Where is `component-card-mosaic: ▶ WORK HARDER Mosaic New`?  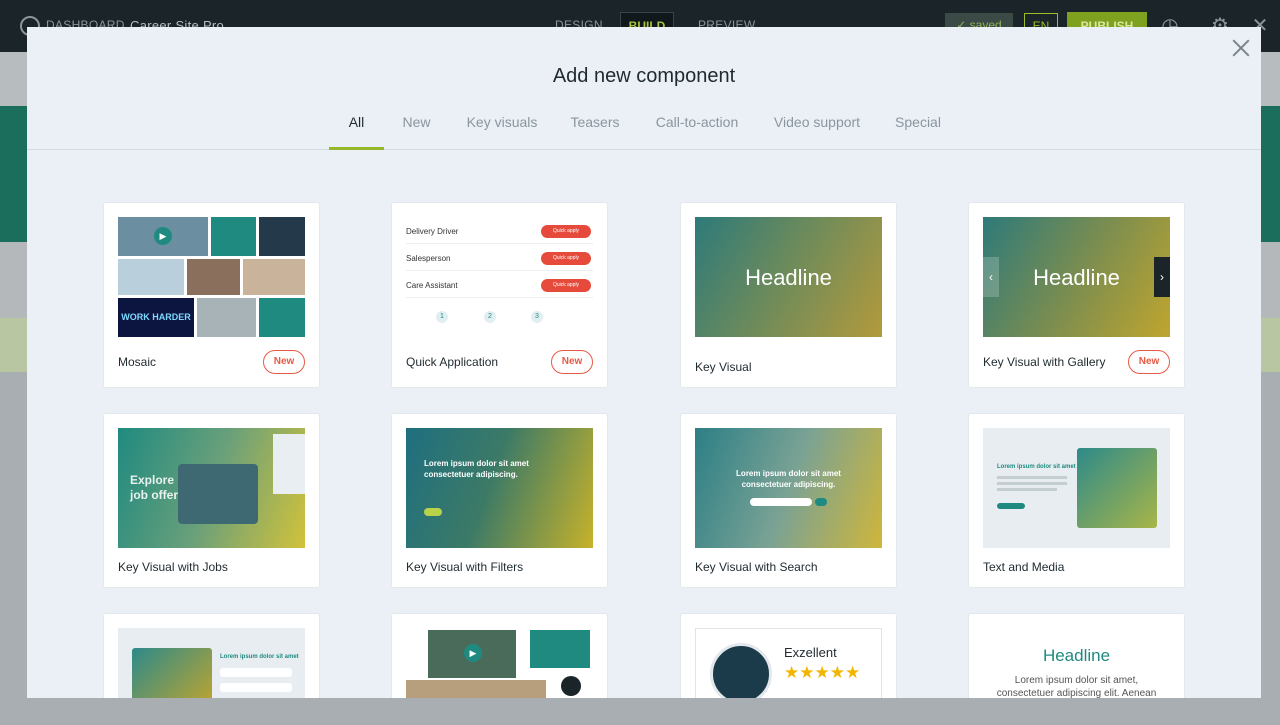 component-card-mosaic: ▶ WORK HARDER Mosaic New is located at coordinates (211, 295).